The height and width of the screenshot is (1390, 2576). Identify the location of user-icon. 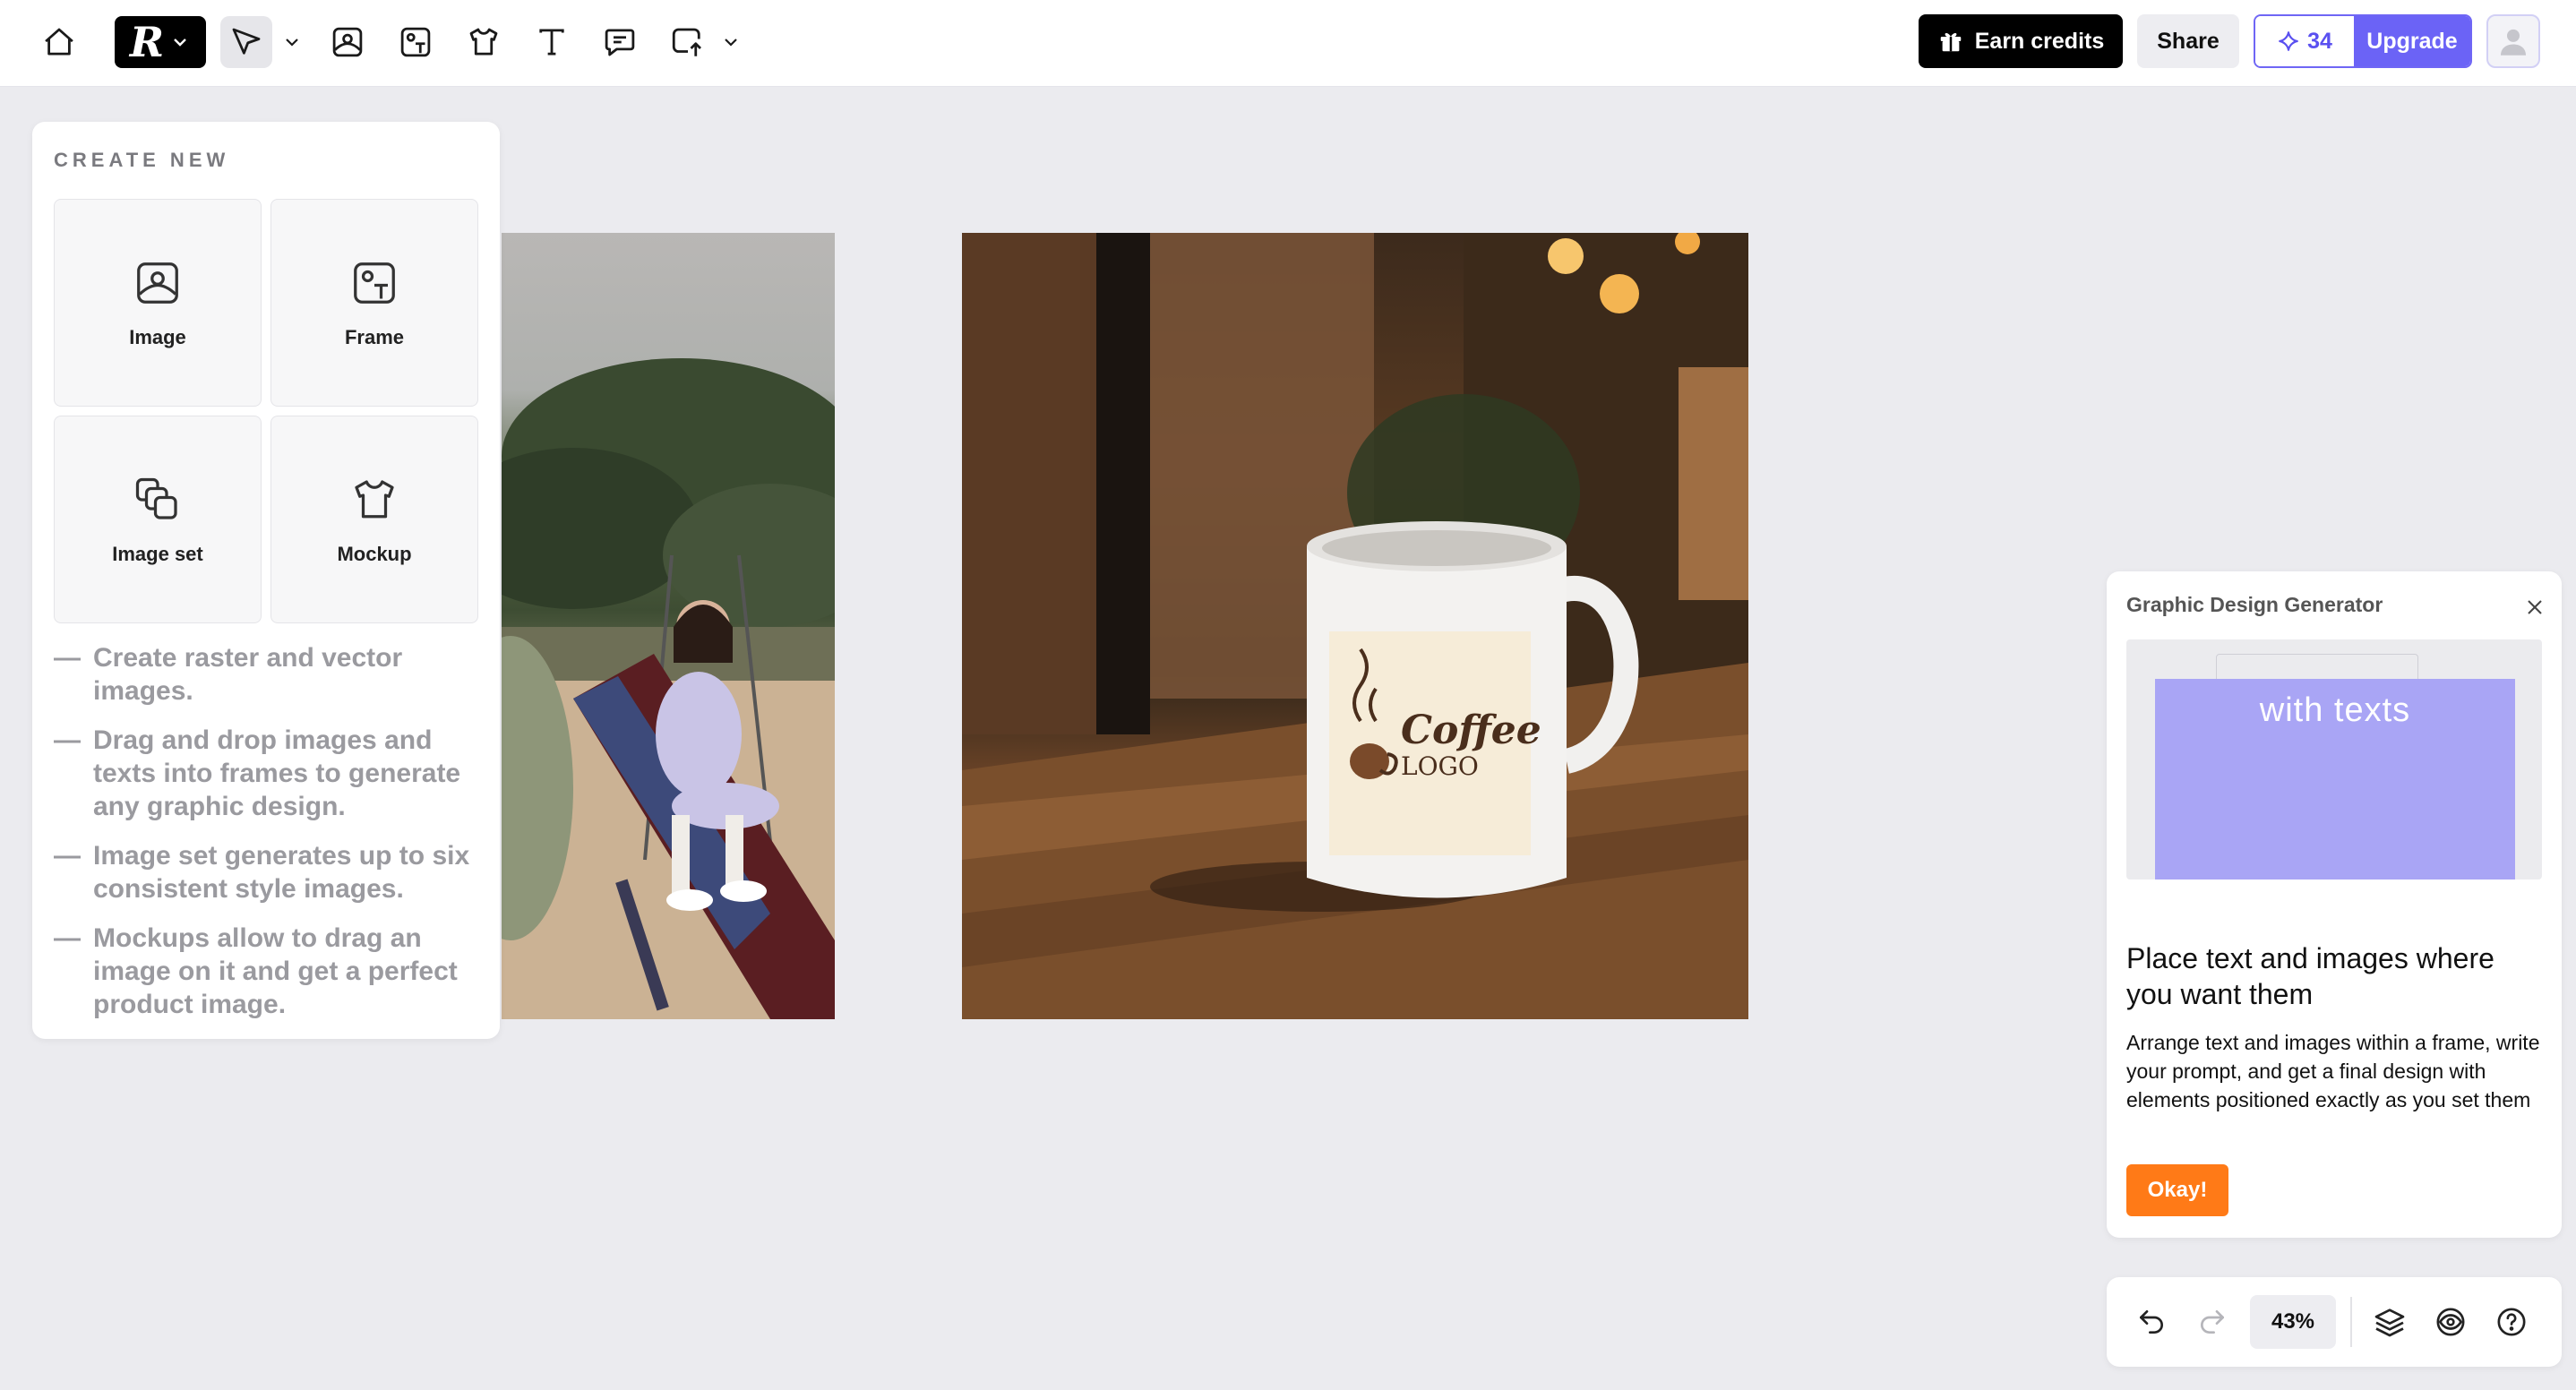
(2513, 42).